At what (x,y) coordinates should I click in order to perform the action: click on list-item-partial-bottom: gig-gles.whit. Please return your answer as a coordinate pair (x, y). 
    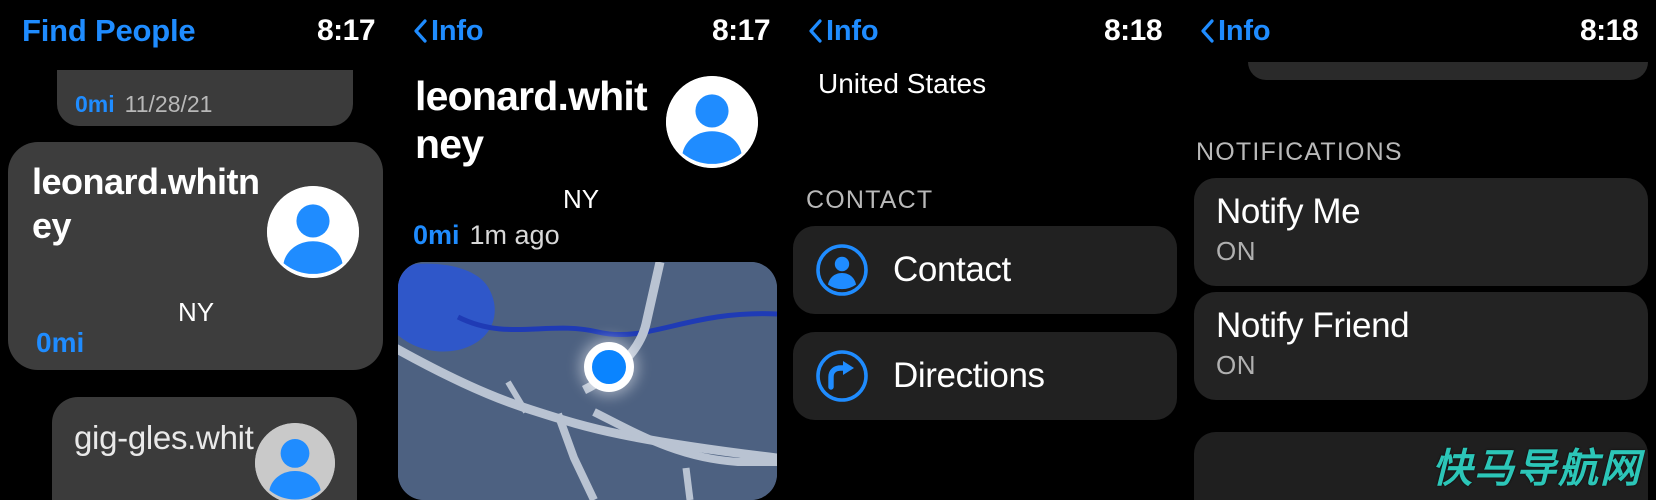
    Looking at the image, I should click on (204, 448).